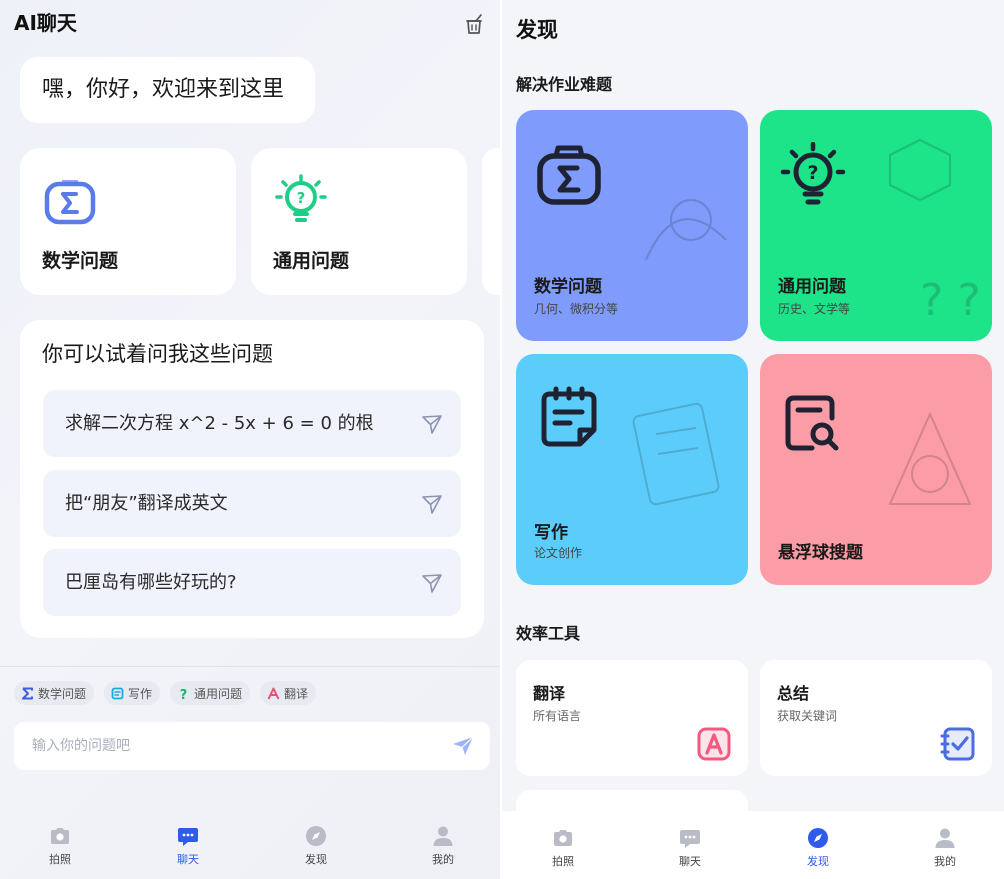 The image size is (1004, 879). Describe the element at coordinates (117, 693) in the screenshot. I see `note-icon` at that location.